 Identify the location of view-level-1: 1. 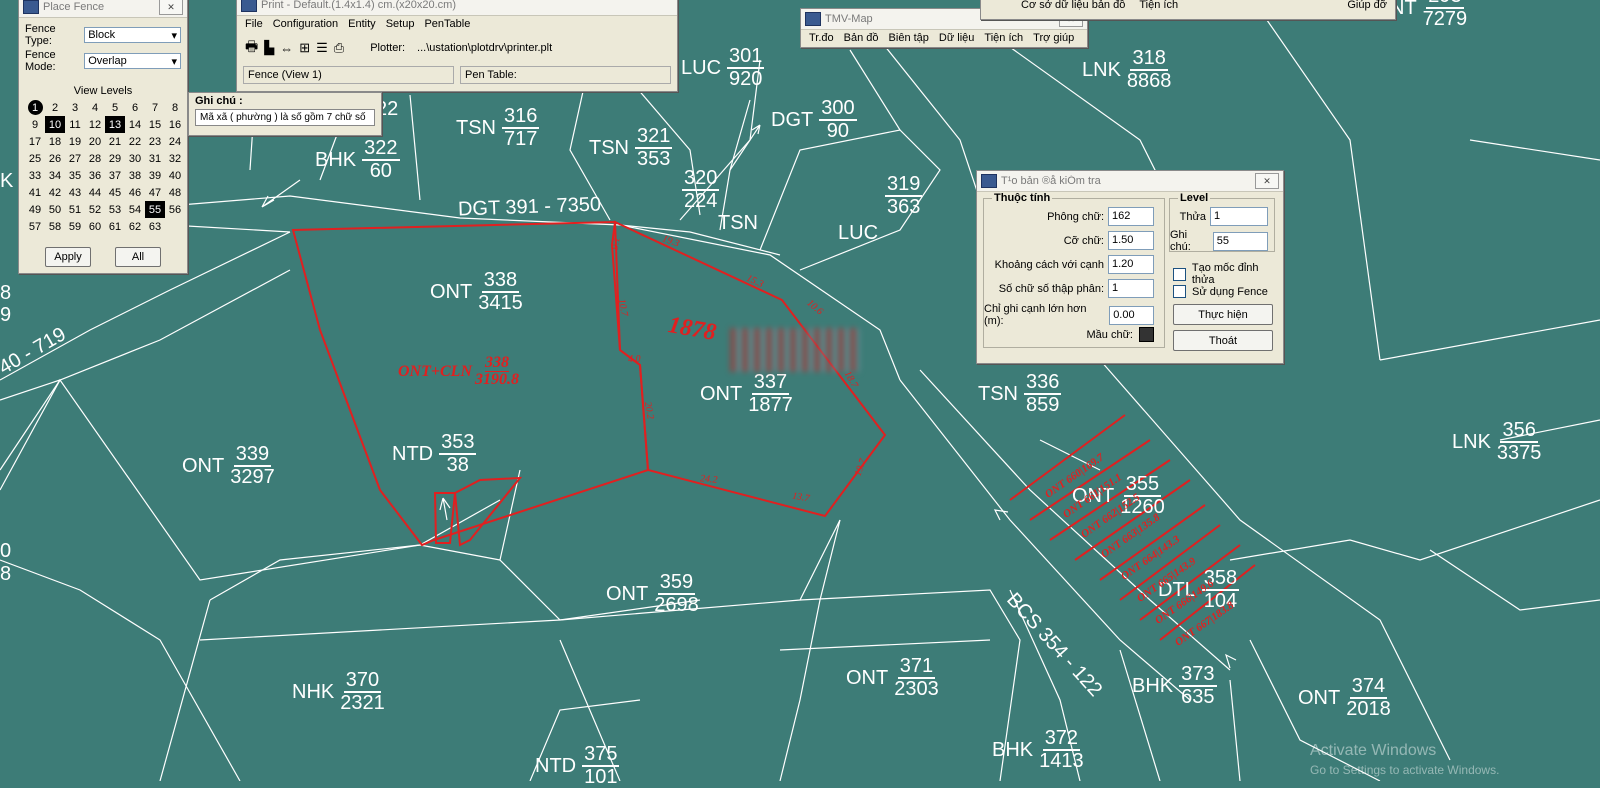
(35, 107).